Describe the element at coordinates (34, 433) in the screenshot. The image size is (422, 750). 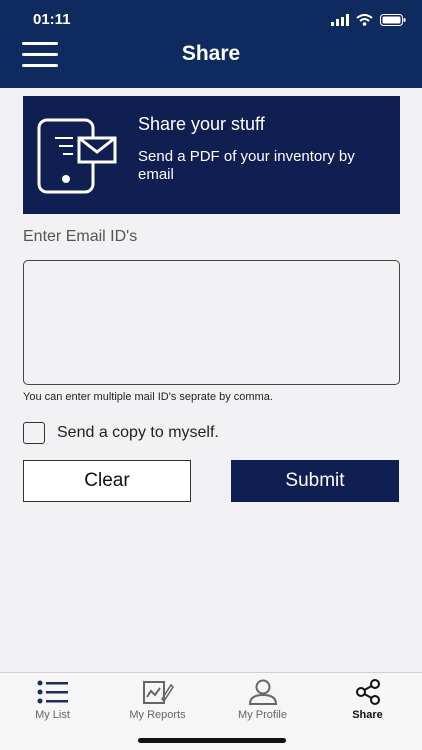
I see `send-copy-checkbox` at that location.